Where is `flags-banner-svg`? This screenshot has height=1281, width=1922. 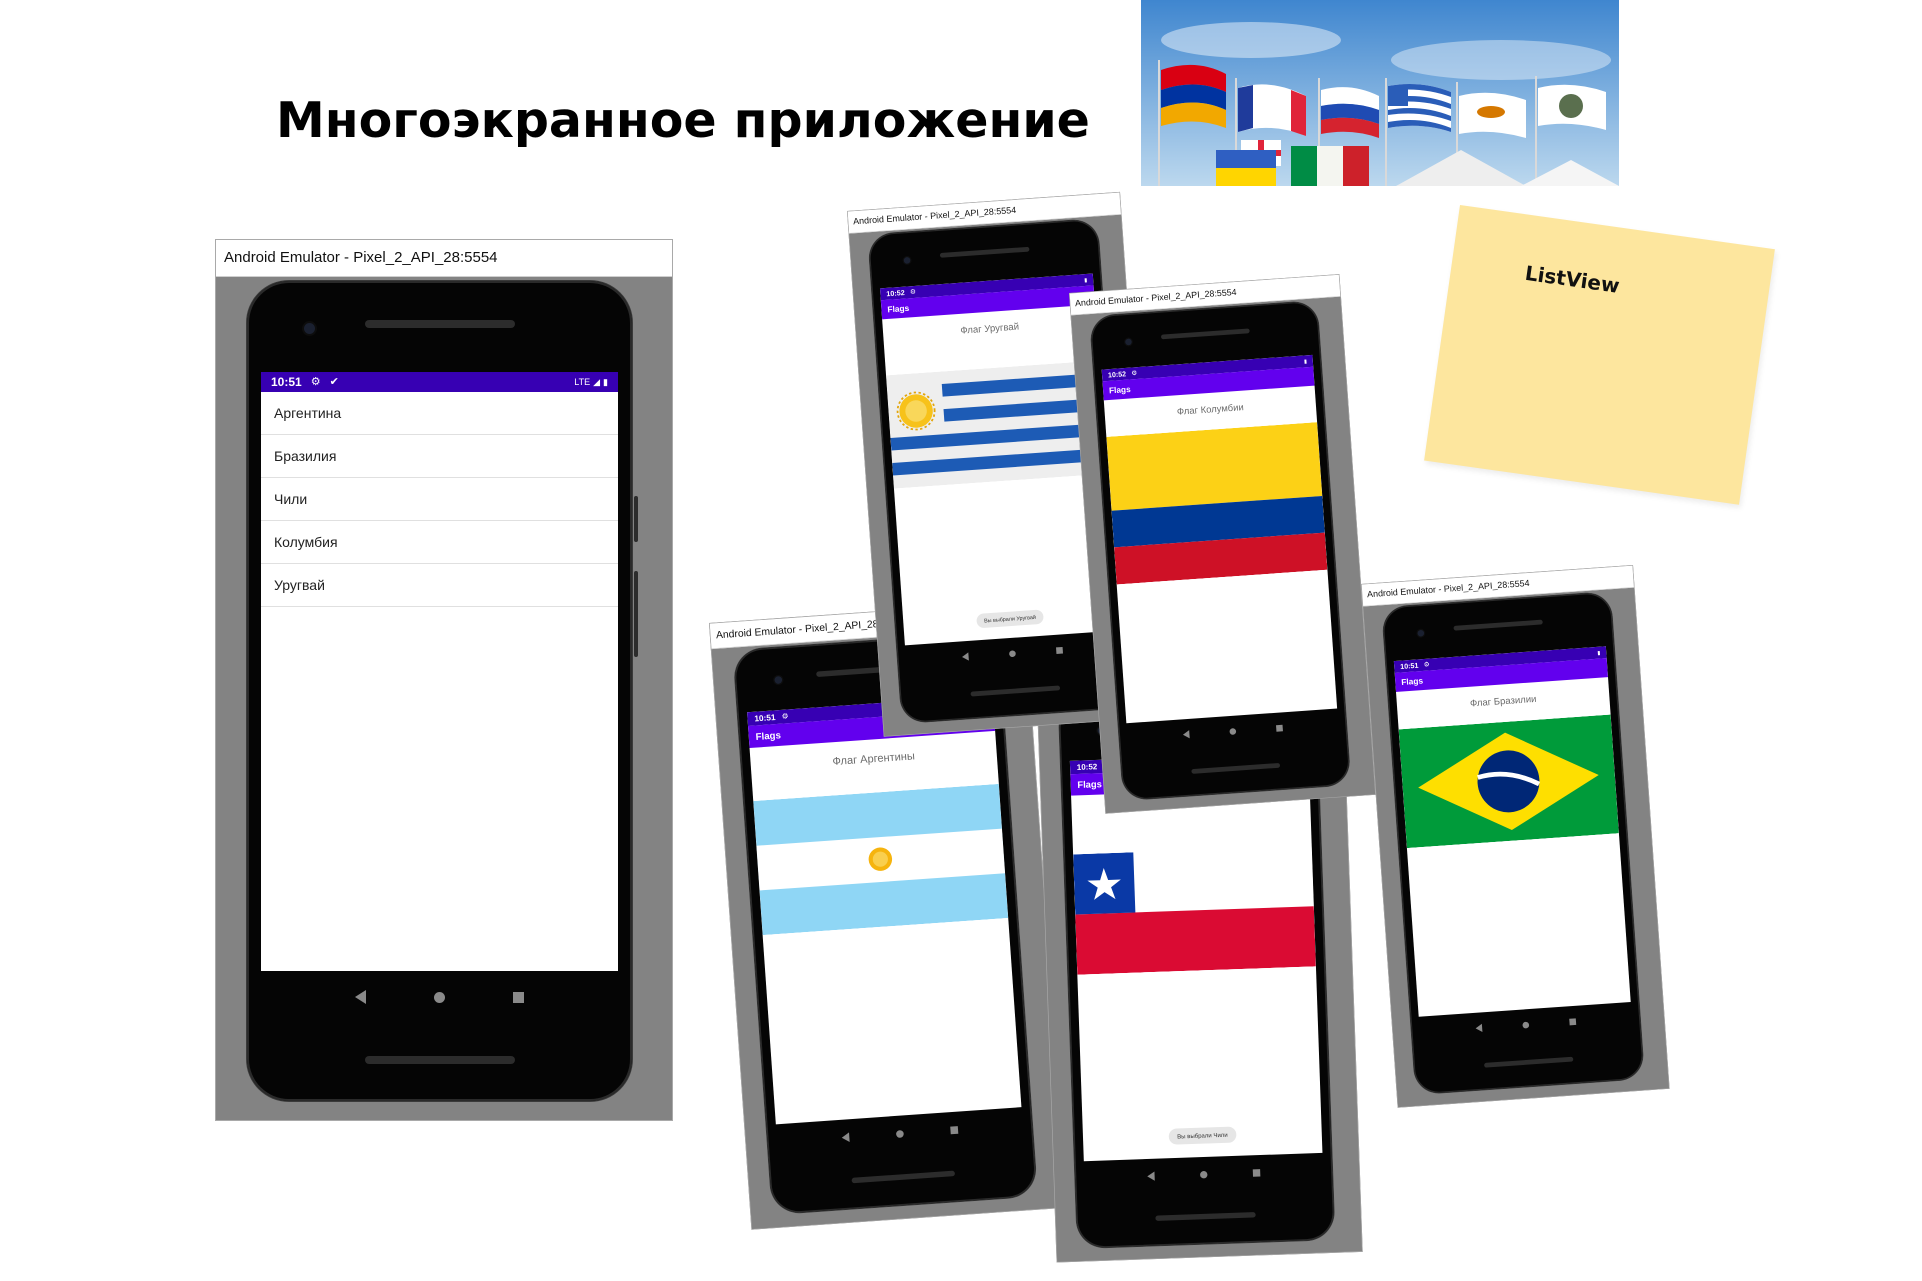 flags-banner-svg is located at coordinates (1380, 93).